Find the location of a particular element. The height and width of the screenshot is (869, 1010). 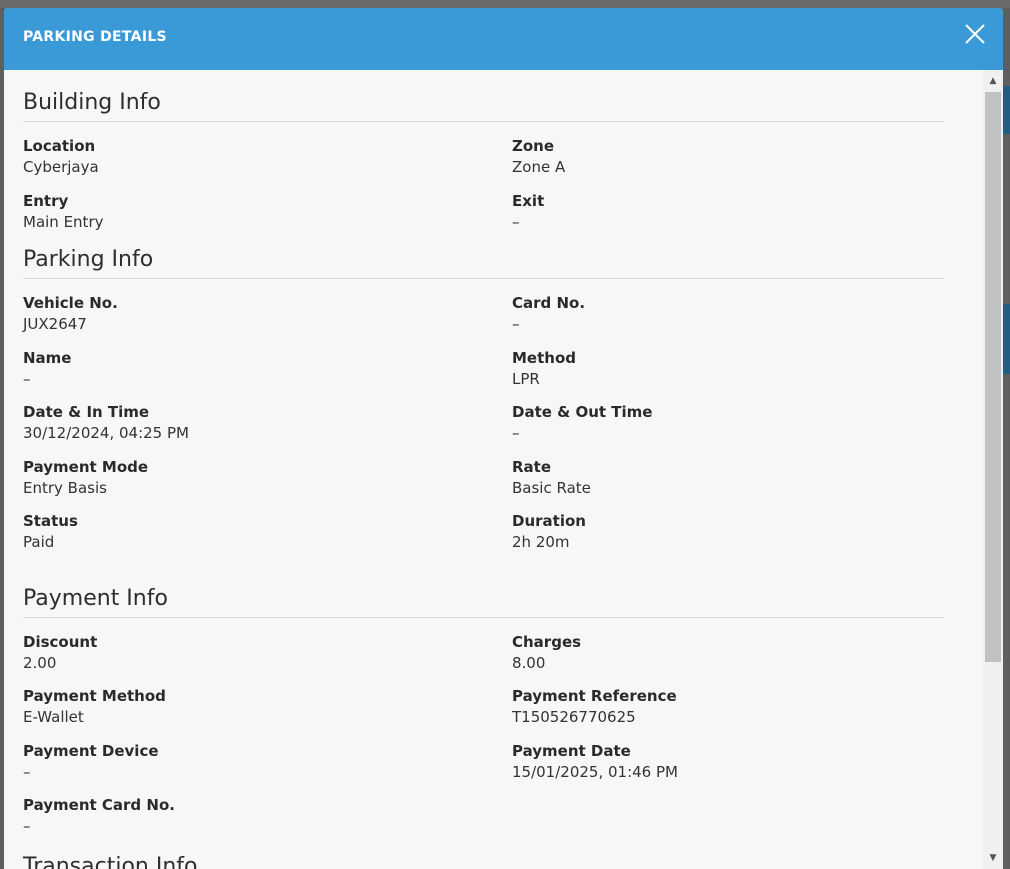

field-label: Payment Card No. is located at coordinates (99, 805).